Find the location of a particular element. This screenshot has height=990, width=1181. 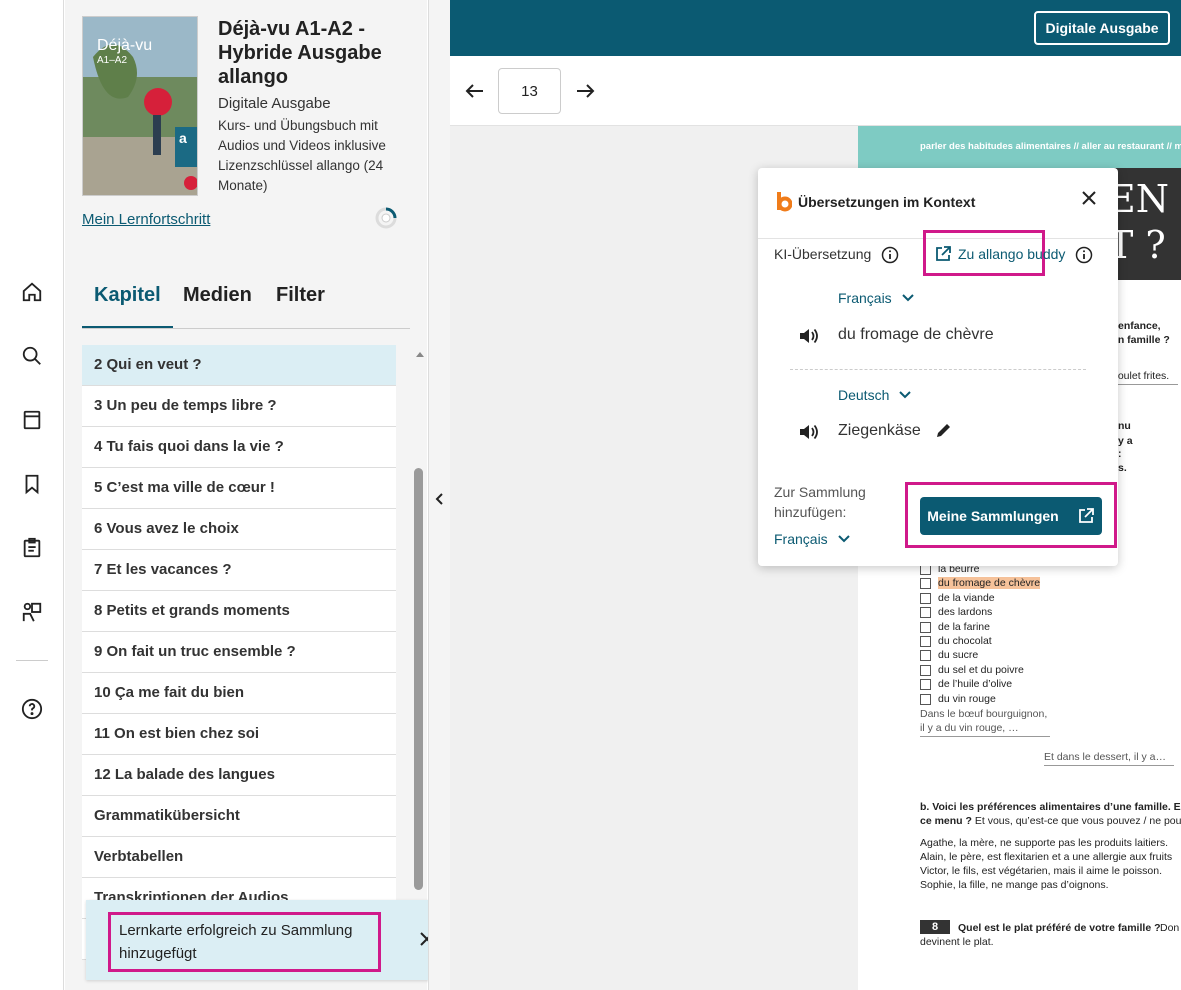

book-subtitle: Digitale Ausgabe is located at coordinates (274, 103).